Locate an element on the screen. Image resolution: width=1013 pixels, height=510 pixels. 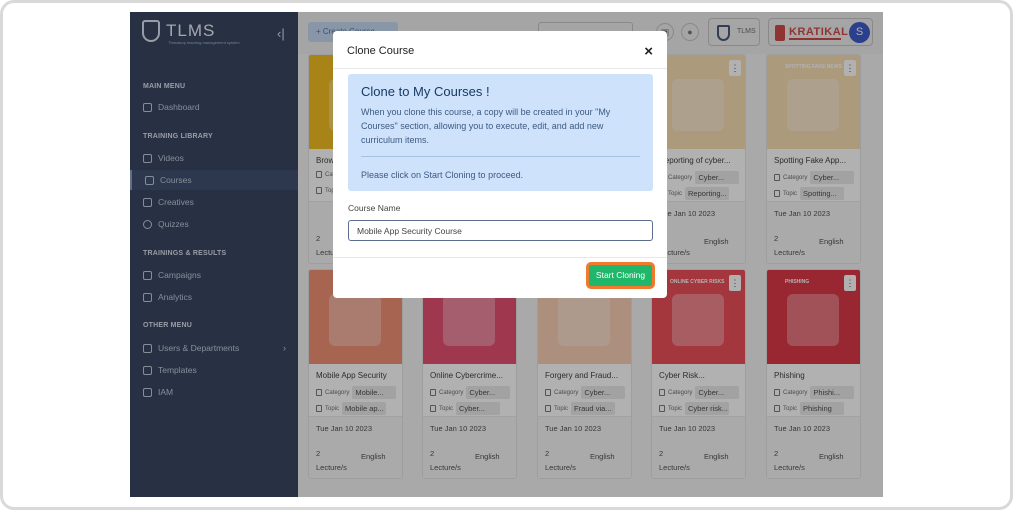
dialog-title: Clone Course is located at coordinates (381, 51).